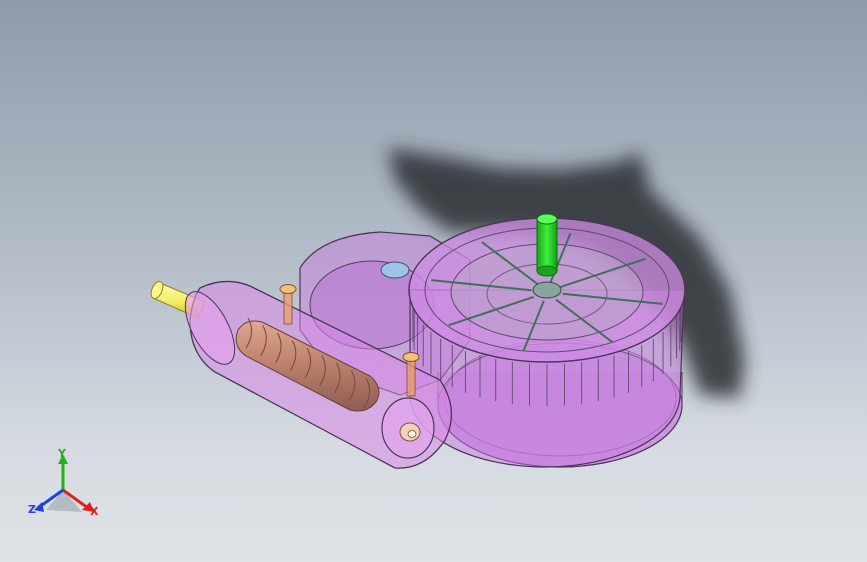  What do you see at coordinates (32, 509) in the screenshot?
I see `triad-z-label: Z` at bounding box center [32, 509].